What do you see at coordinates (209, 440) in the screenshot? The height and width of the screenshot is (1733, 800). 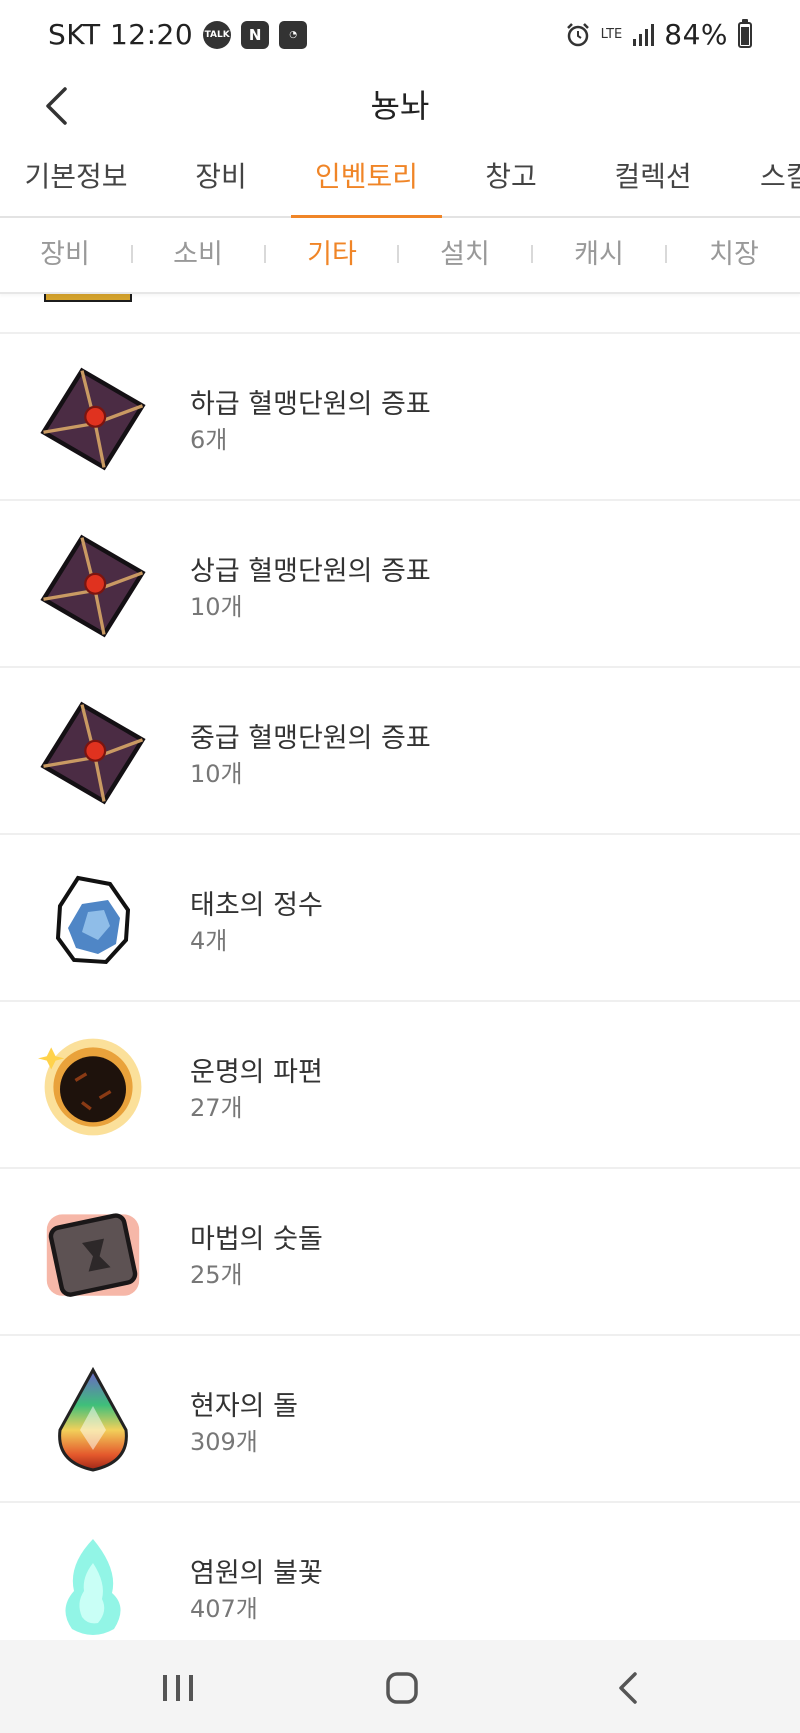 I see `item-count: 6개` at bounding box center [209, 440].